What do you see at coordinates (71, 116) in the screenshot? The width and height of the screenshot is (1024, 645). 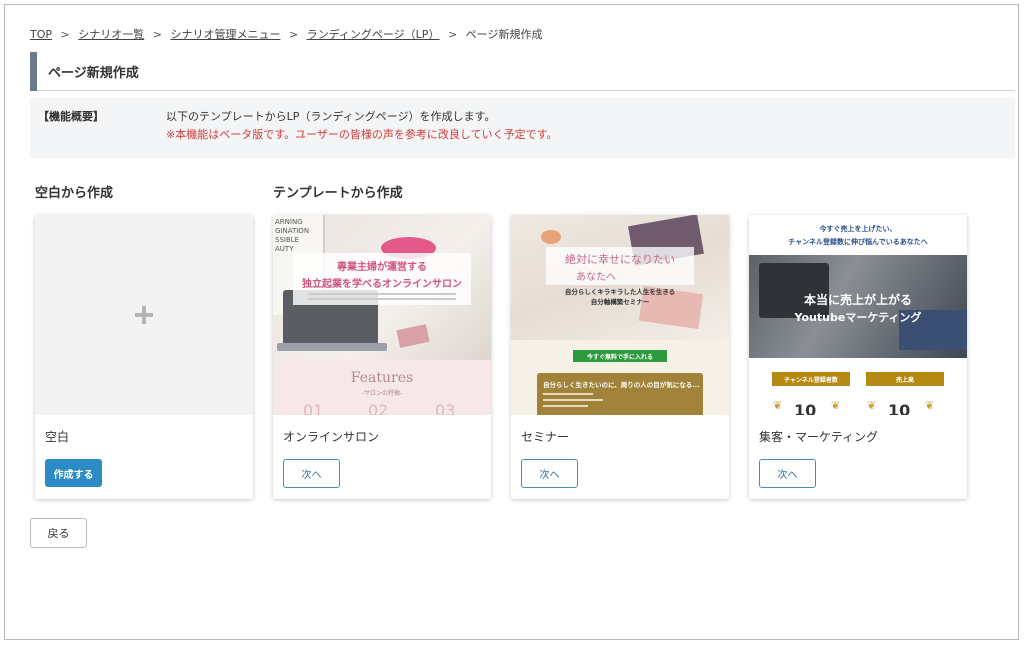 I see `summary-label: 【機能概要】` at bounding box center [71, 116].